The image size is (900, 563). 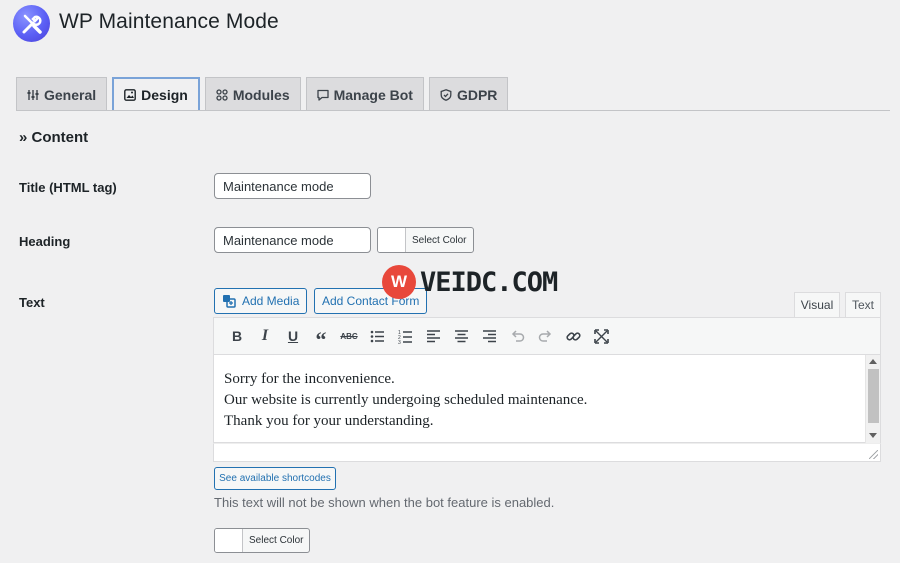 I want to click on bold-icon: B, so click(x=237, y=336).